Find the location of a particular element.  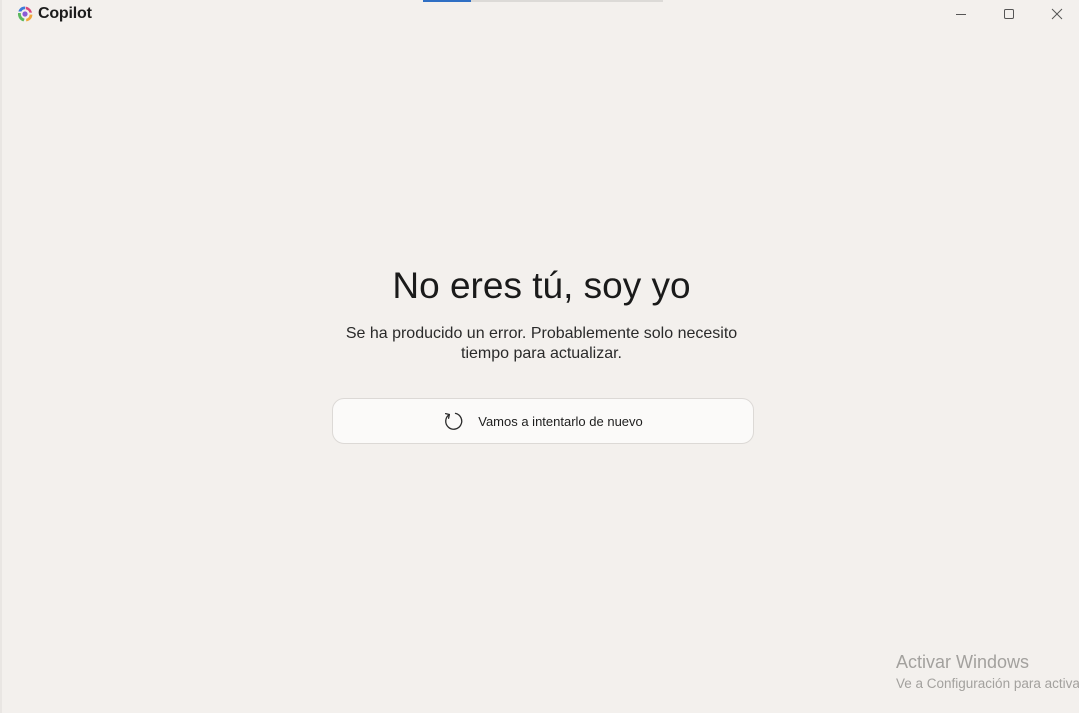

copilot-logo-icon is located at coordinates (25, 14).